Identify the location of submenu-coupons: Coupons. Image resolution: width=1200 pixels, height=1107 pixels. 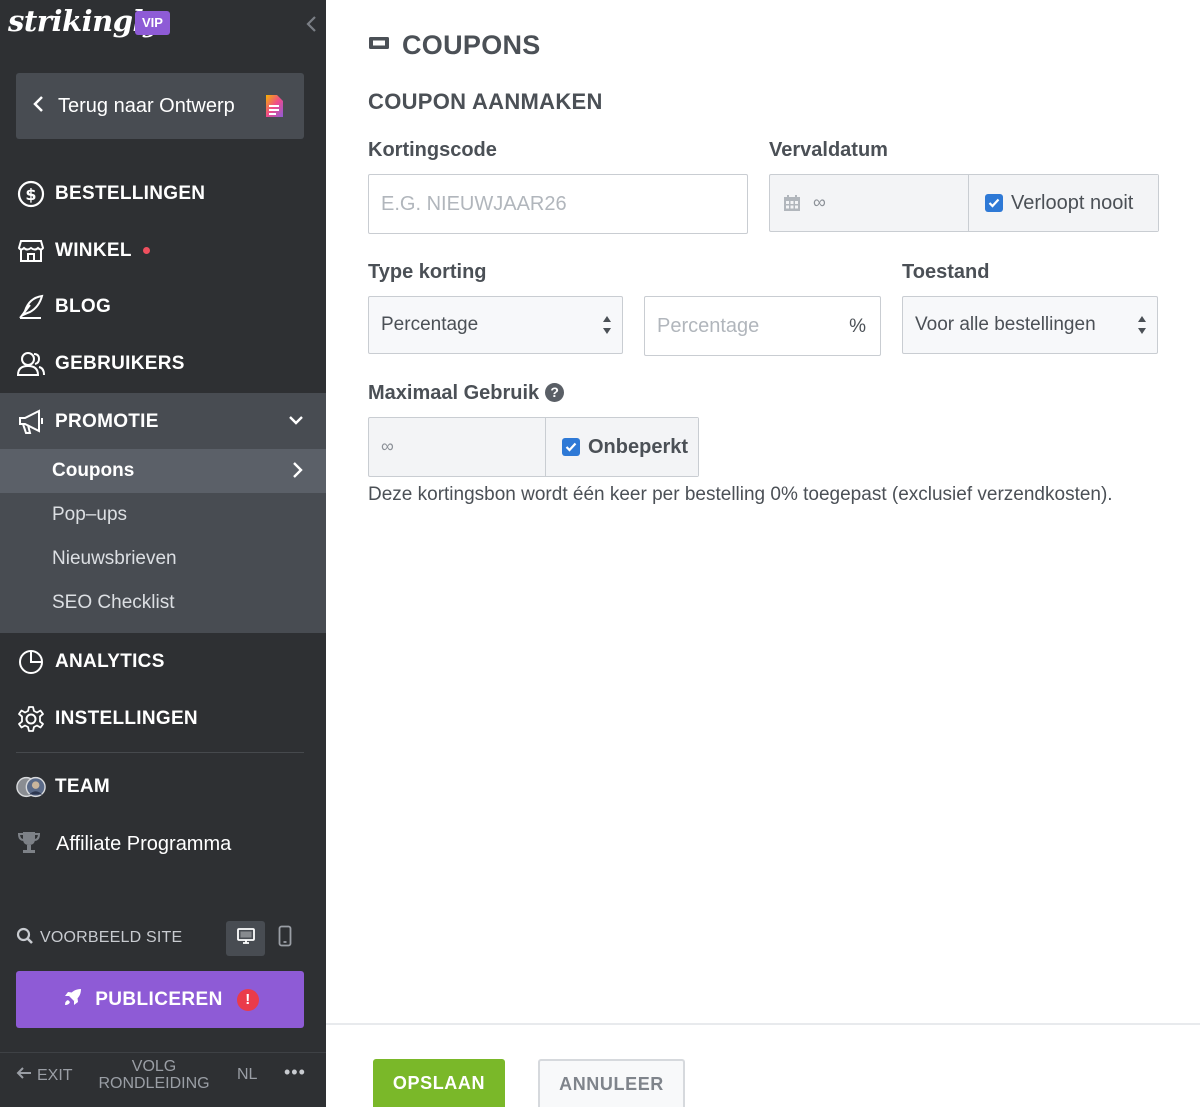
(163, 471).